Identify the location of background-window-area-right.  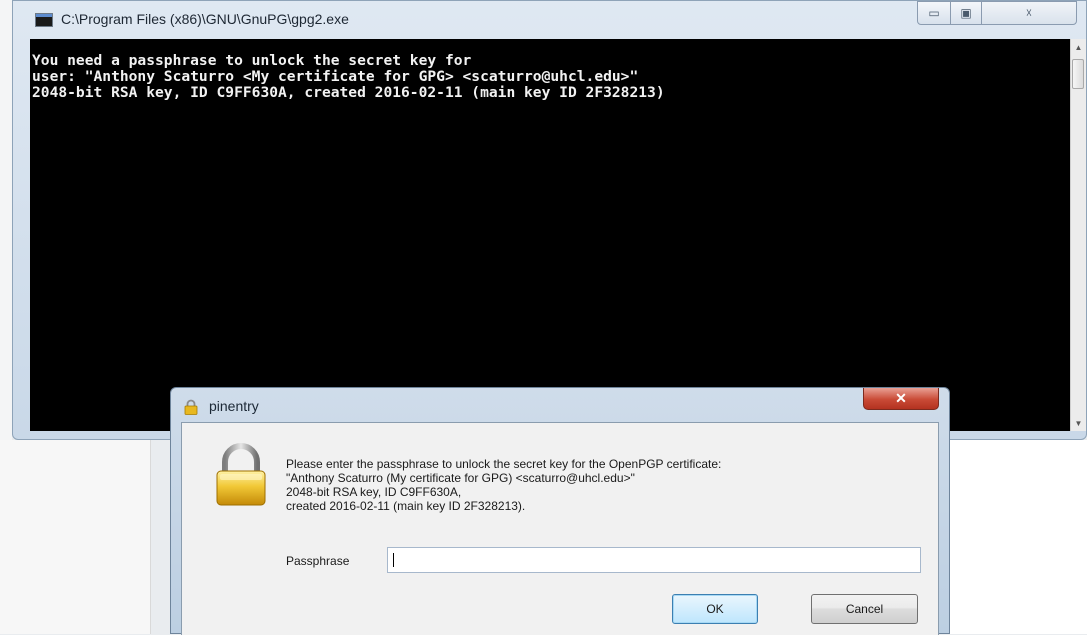
(1013, 537).